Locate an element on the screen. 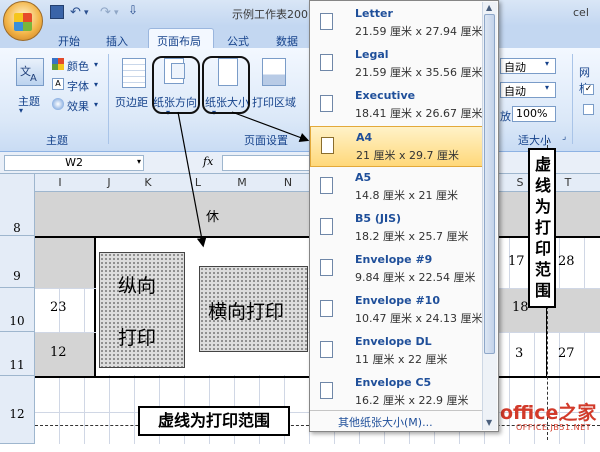 The image size is (600, 452). paper-item-executive: Executive 18.41 厘米 x 26.67 厘米 is located at coordinates (399, 105).